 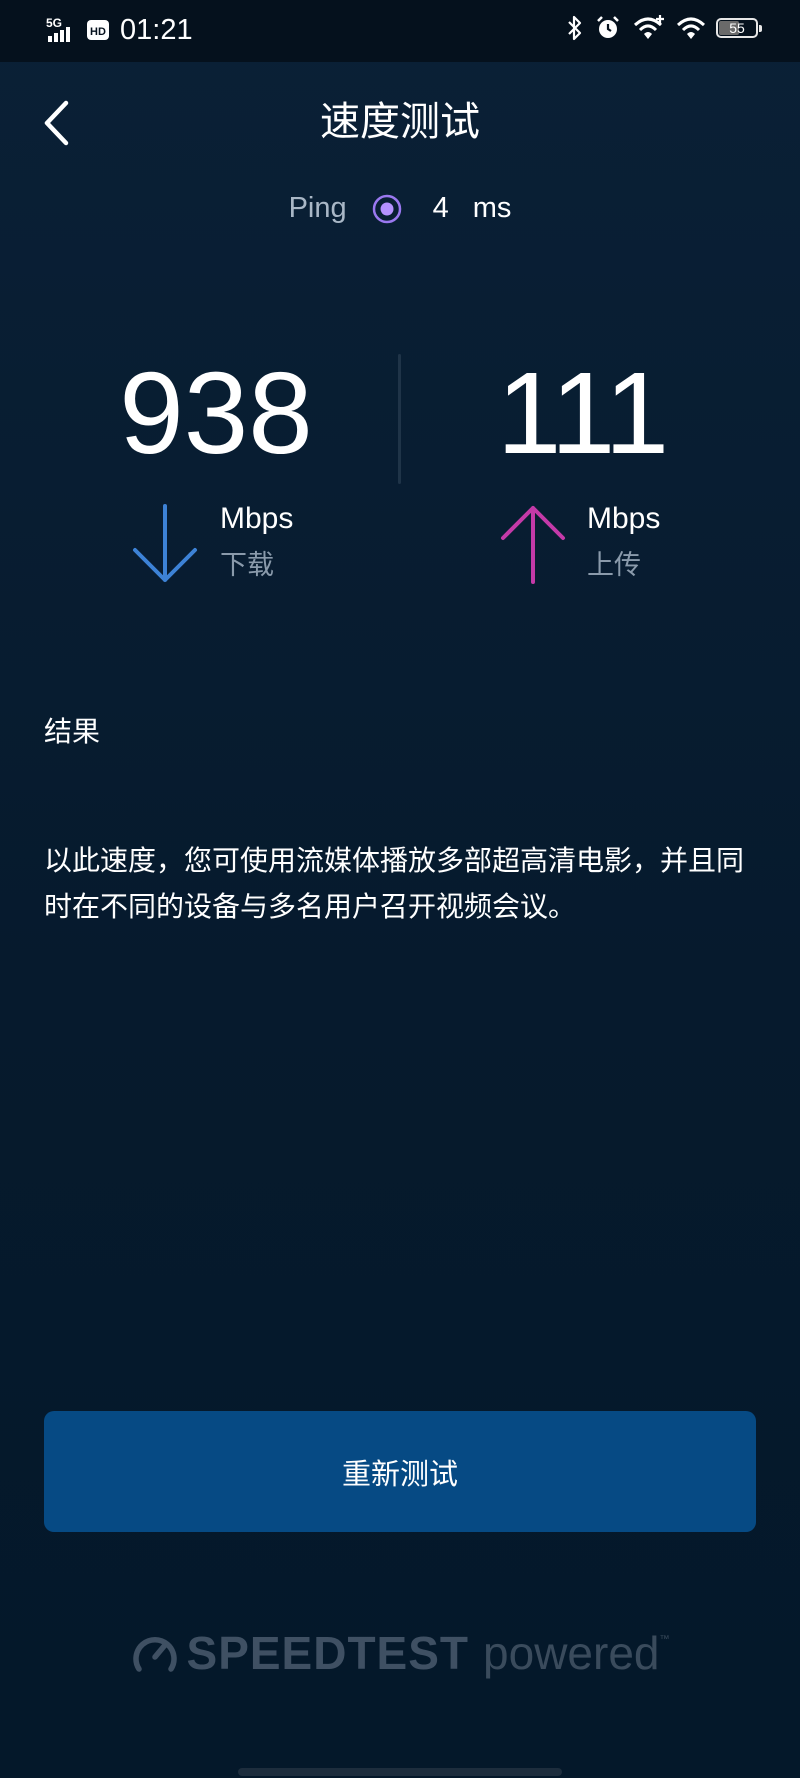 I want to click on battery-level: 55, so click(x=737, y=28).